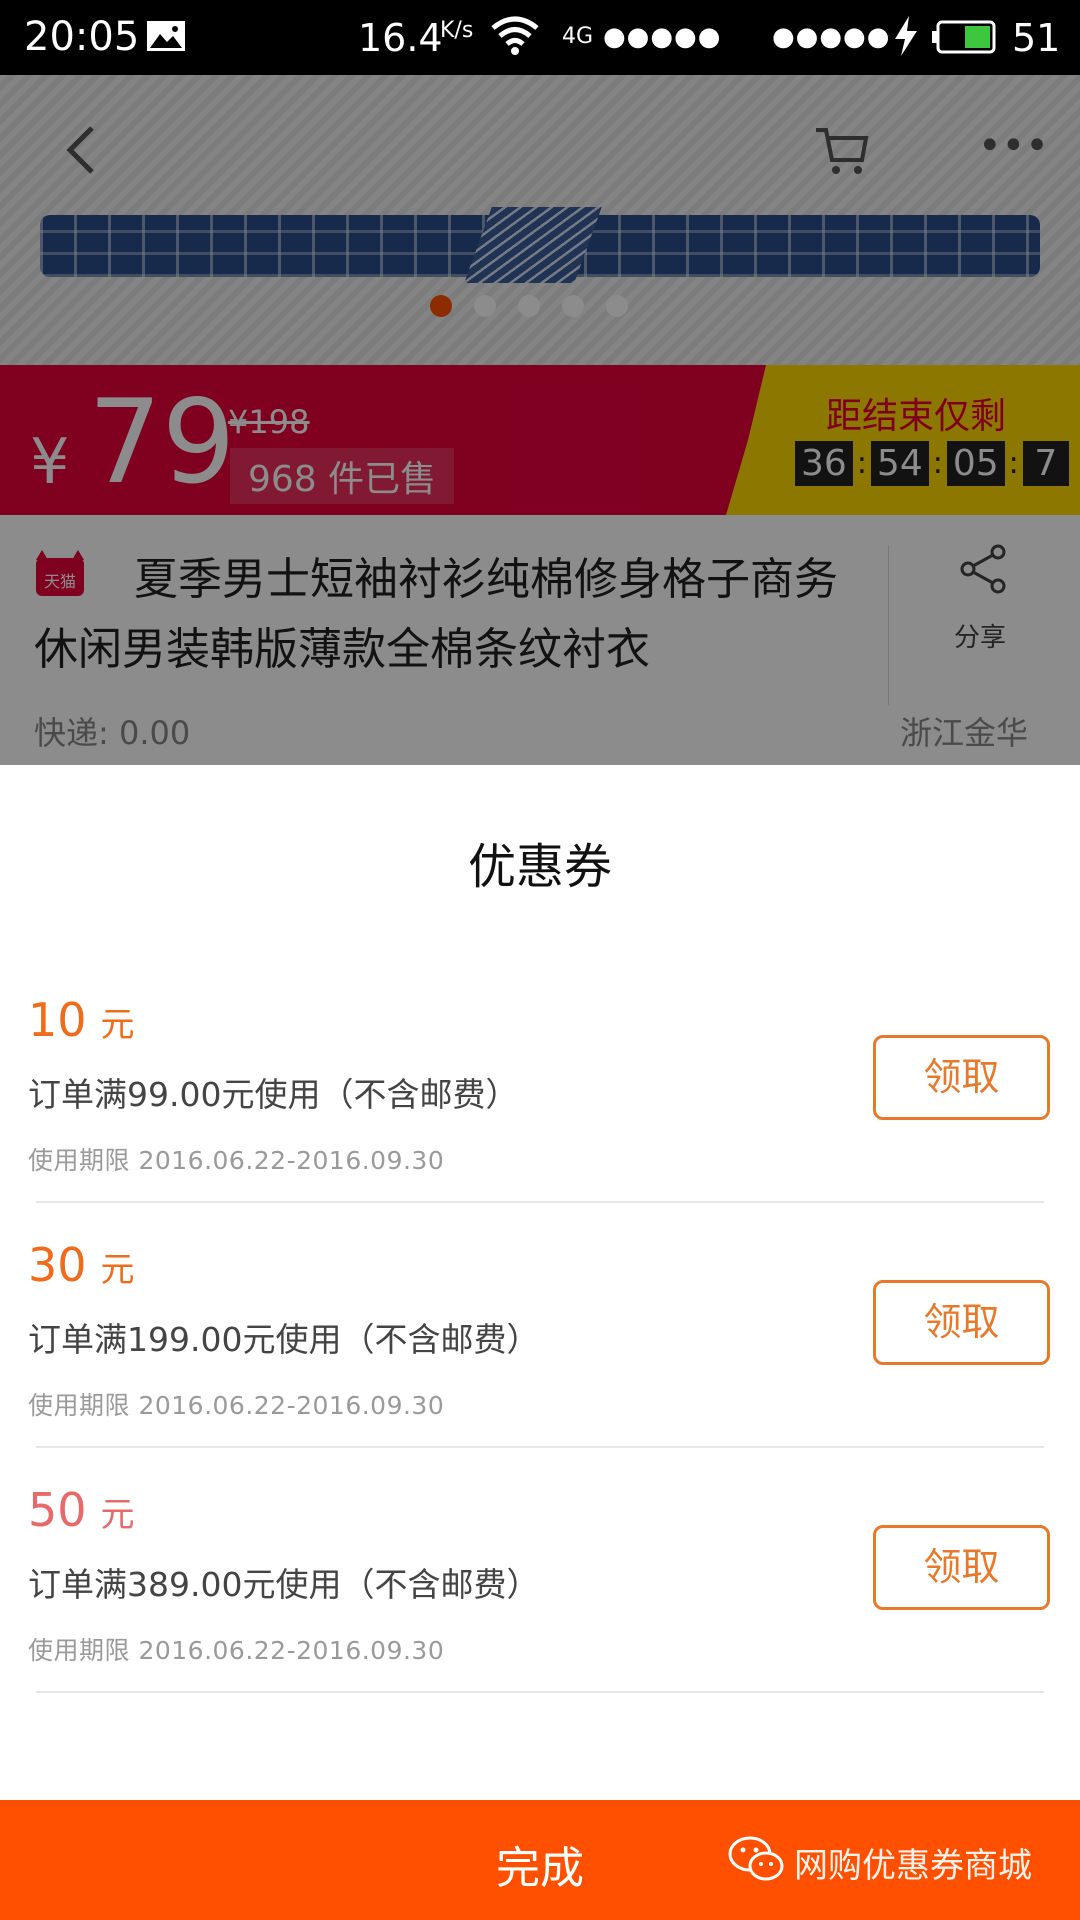 The width and height of the screenshot is (1080, 1920). What do you see at coordinates (457, 30) in the screenshot?
I see `network-speed-unit: K/s` at bounding box center [457, 30].